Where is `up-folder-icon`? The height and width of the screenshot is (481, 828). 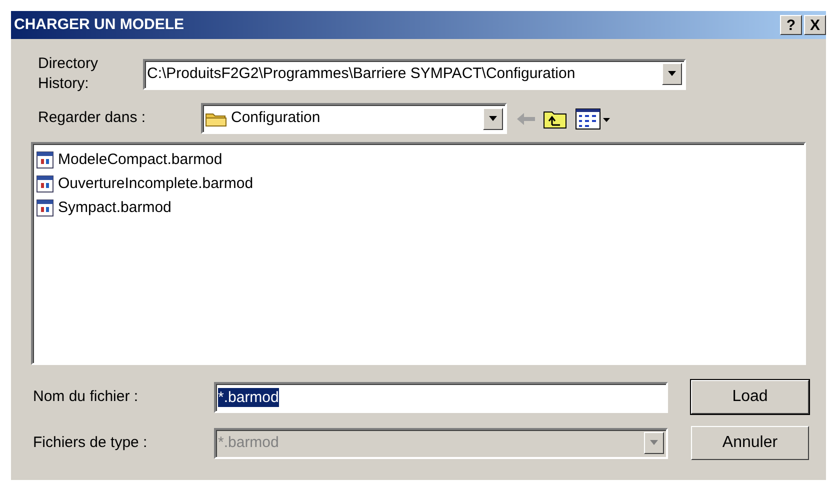
up-folder-icon is located at coordinates (555, 118).